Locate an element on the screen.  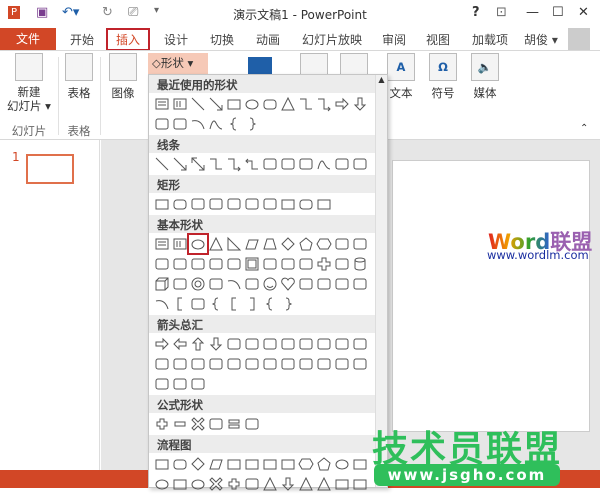
shape-nosmoking-icon is located at coordinates (216, 284).